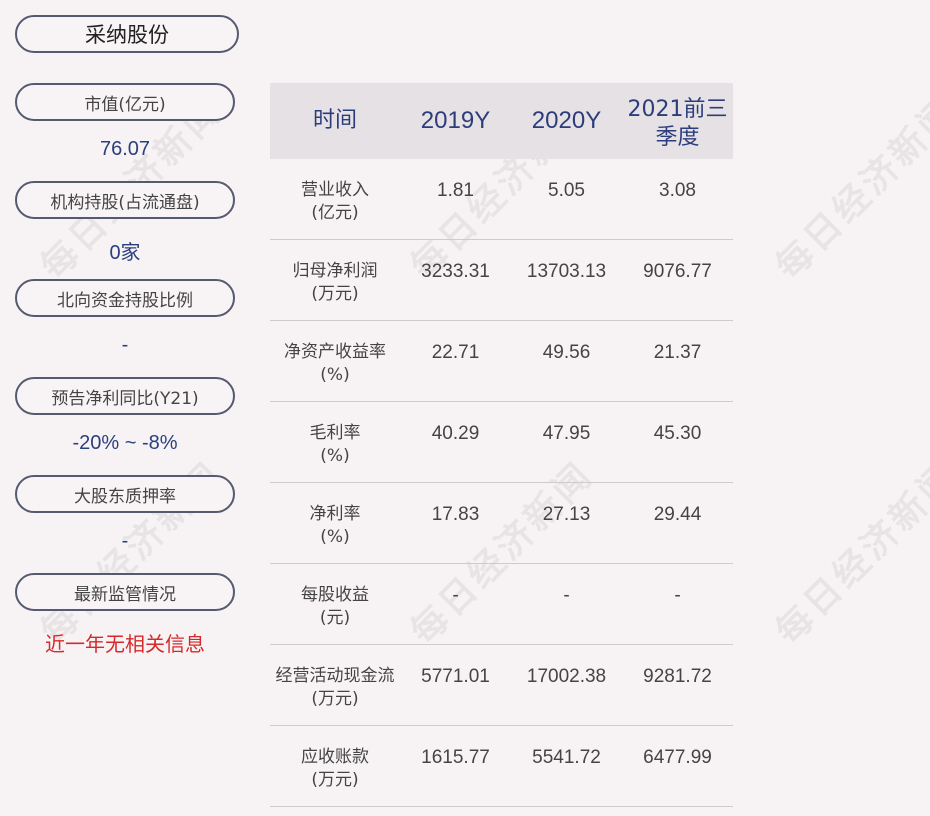  Describe the element at coordinates (455, 766) in the screenshot. I see `cell-value: 1615.77` at that location.